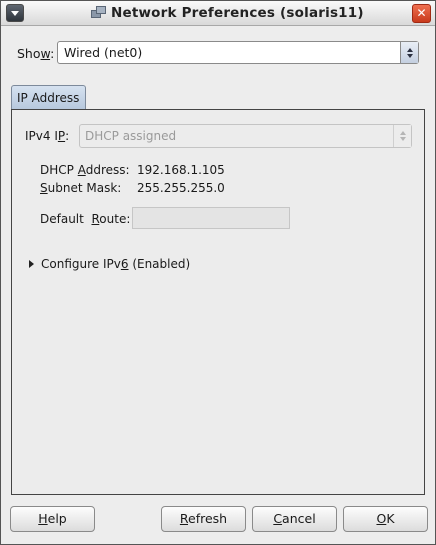  I want to click on window-title: Network Preferences (solaris11), so click(237, 13).